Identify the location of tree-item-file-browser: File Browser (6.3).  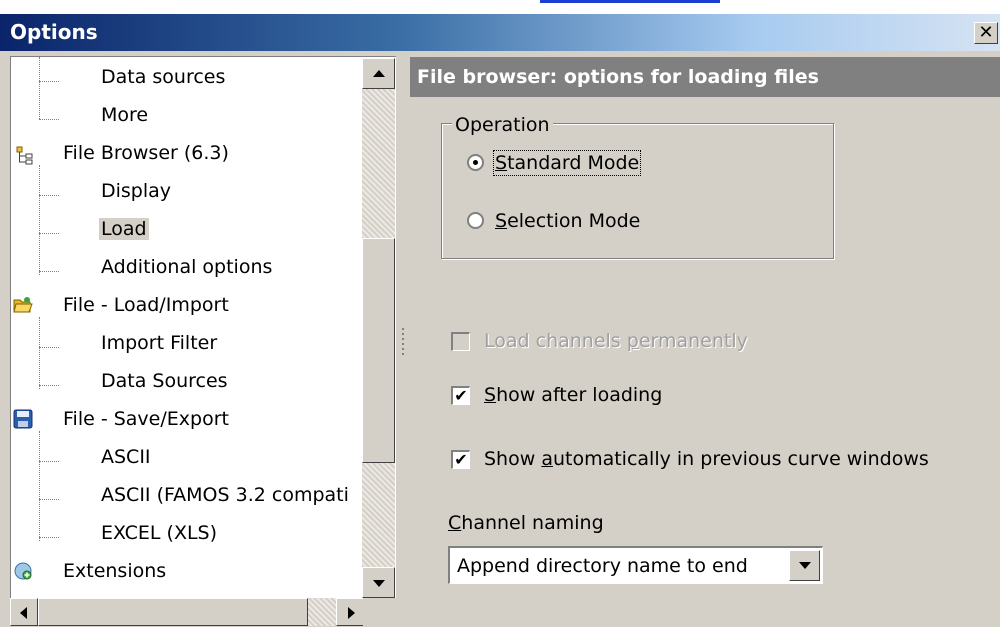
(146, 153).